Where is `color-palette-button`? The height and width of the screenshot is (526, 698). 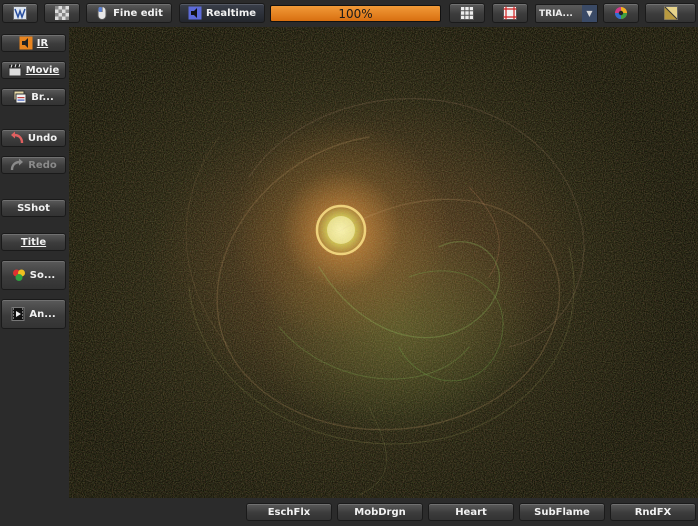
color-palette-button is located at coordinates (621, 13).